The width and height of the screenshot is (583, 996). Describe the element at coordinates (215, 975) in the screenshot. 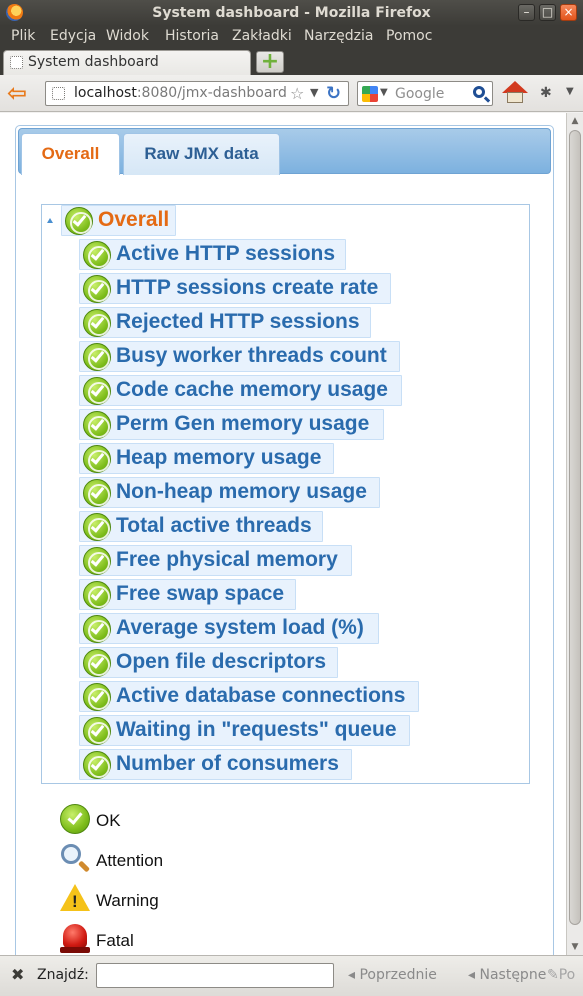

I see `find-input` at that location.